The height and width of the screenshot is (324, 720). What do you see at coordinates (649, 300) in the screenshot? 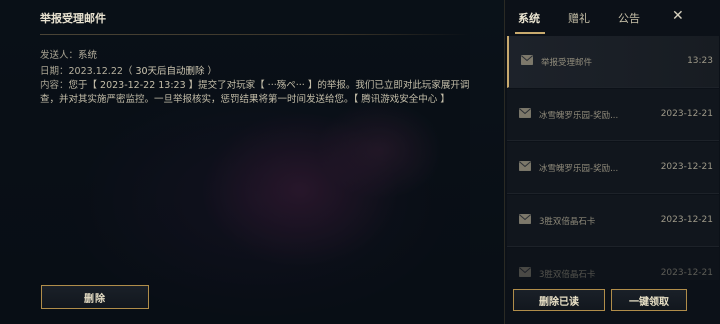
I see `claim-all-button: 一键领取` at bounding box center [649, 300].